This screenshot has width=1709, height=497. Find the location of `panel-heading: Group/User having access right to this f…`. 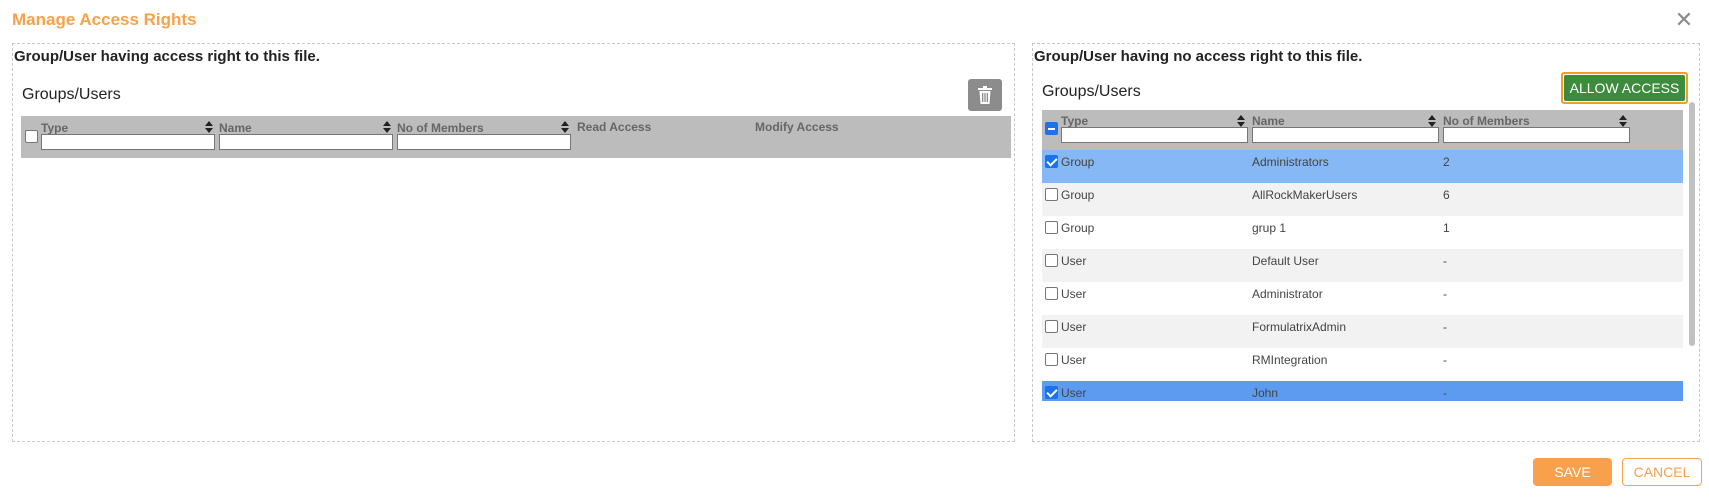

panel-heading: Group/User having access right to this f… is located at coordinates (167, 56).